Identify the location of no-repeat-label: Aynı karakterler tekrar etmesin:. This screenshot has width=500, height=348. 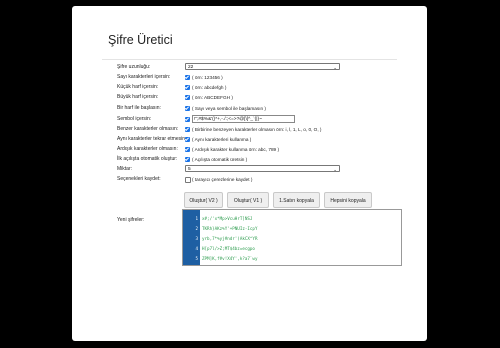
(152, 139).